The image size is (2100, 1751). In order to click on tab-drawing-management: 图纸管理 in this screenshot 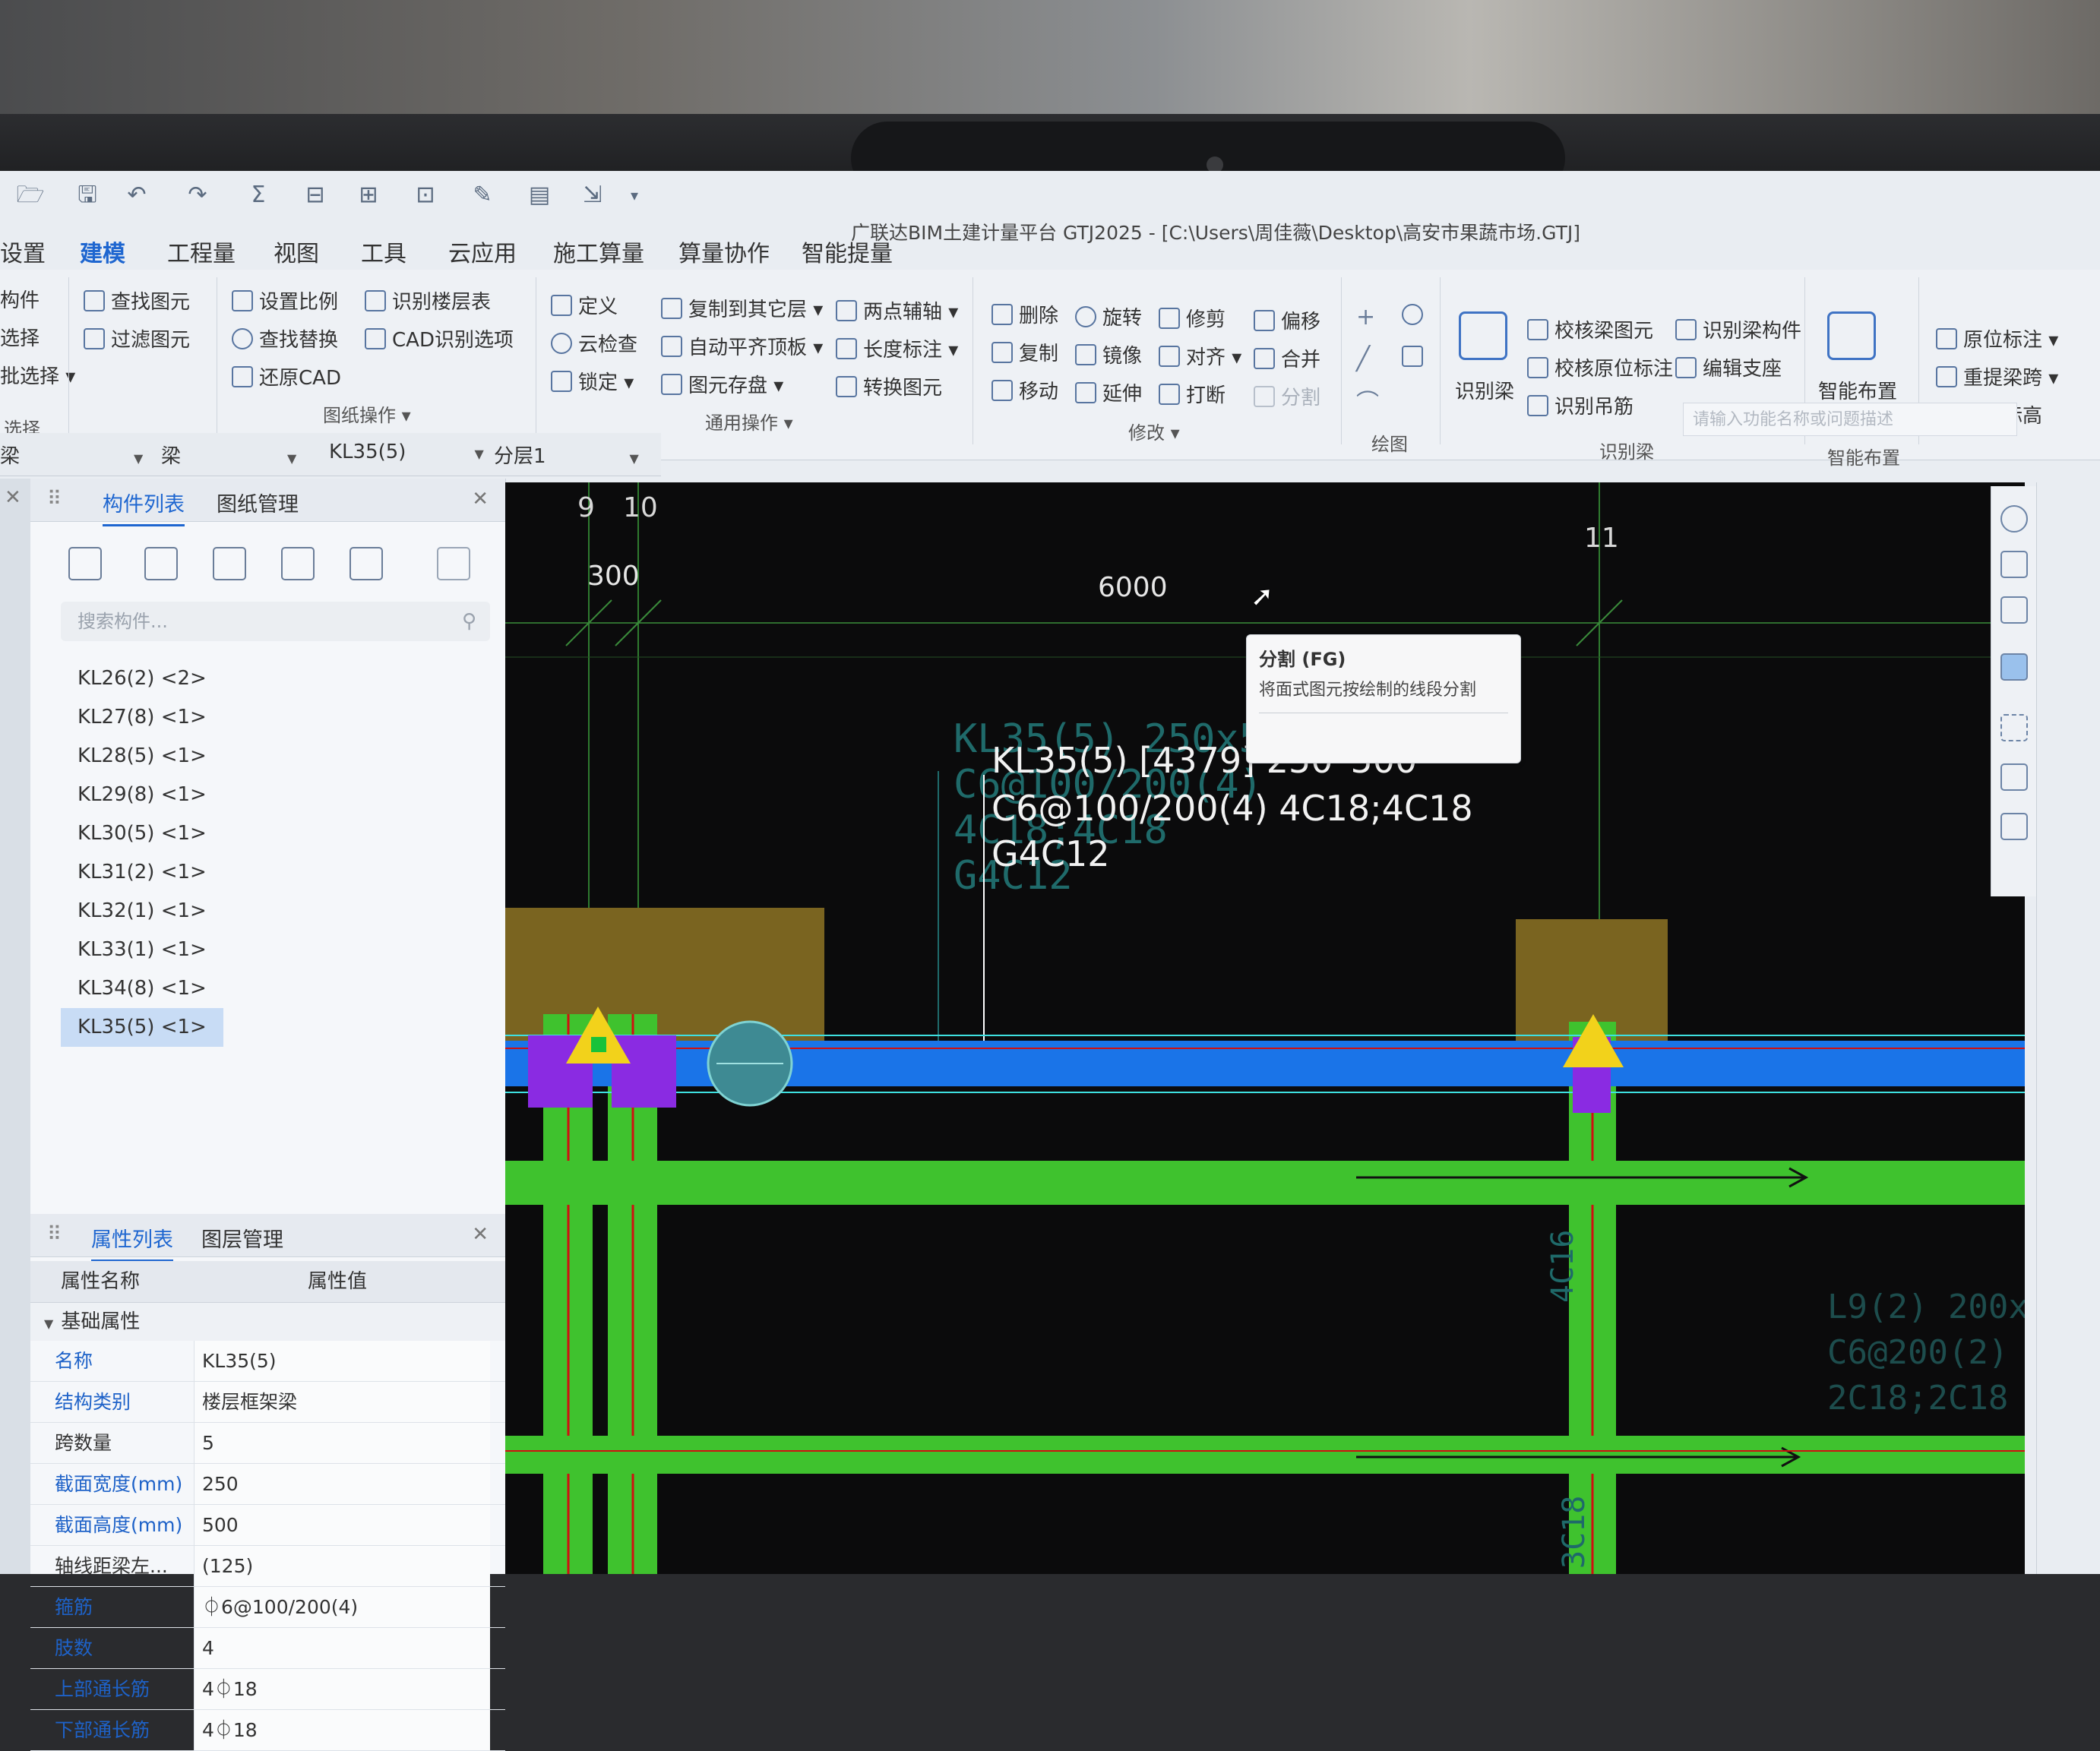, I will do `click(258, 502)`.